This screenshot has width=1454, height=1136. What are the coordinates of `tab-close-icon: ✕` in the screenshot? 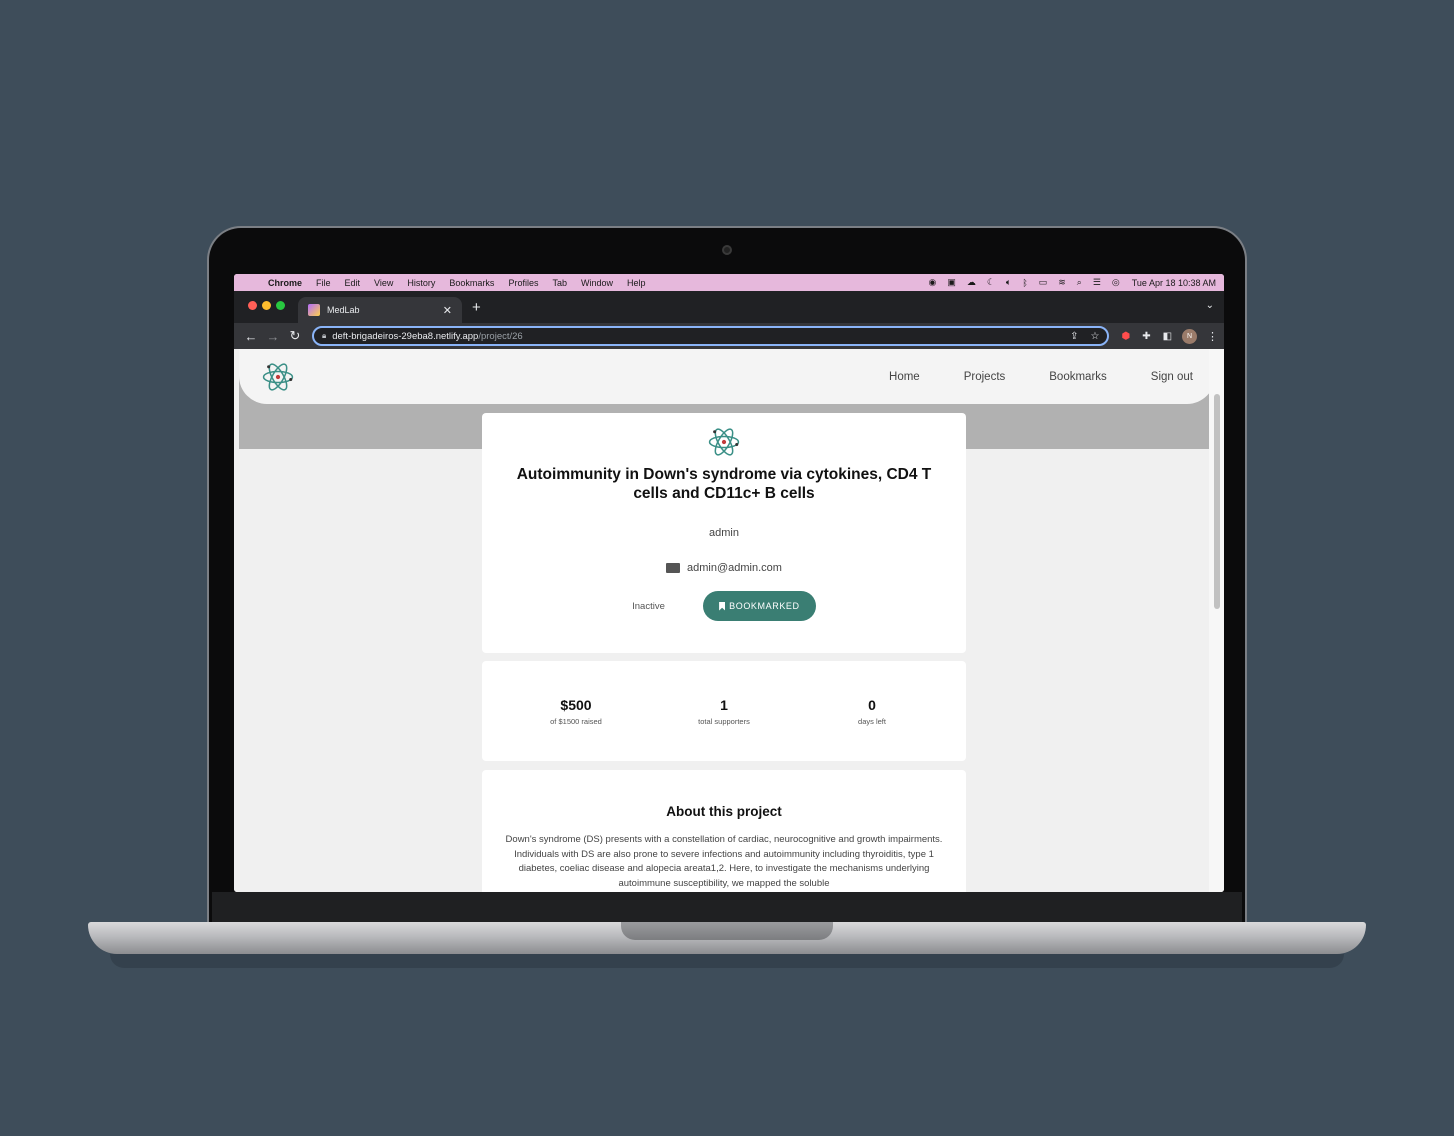 It's located at (447, 310).